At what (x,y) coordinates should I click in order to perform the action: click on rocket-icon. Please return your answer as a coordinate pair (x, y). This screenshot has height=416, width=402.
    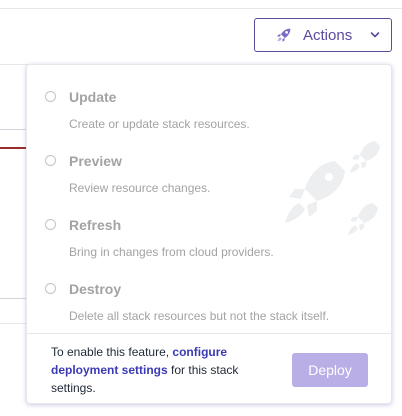
    Looking at the image, I should click on (284, 35).